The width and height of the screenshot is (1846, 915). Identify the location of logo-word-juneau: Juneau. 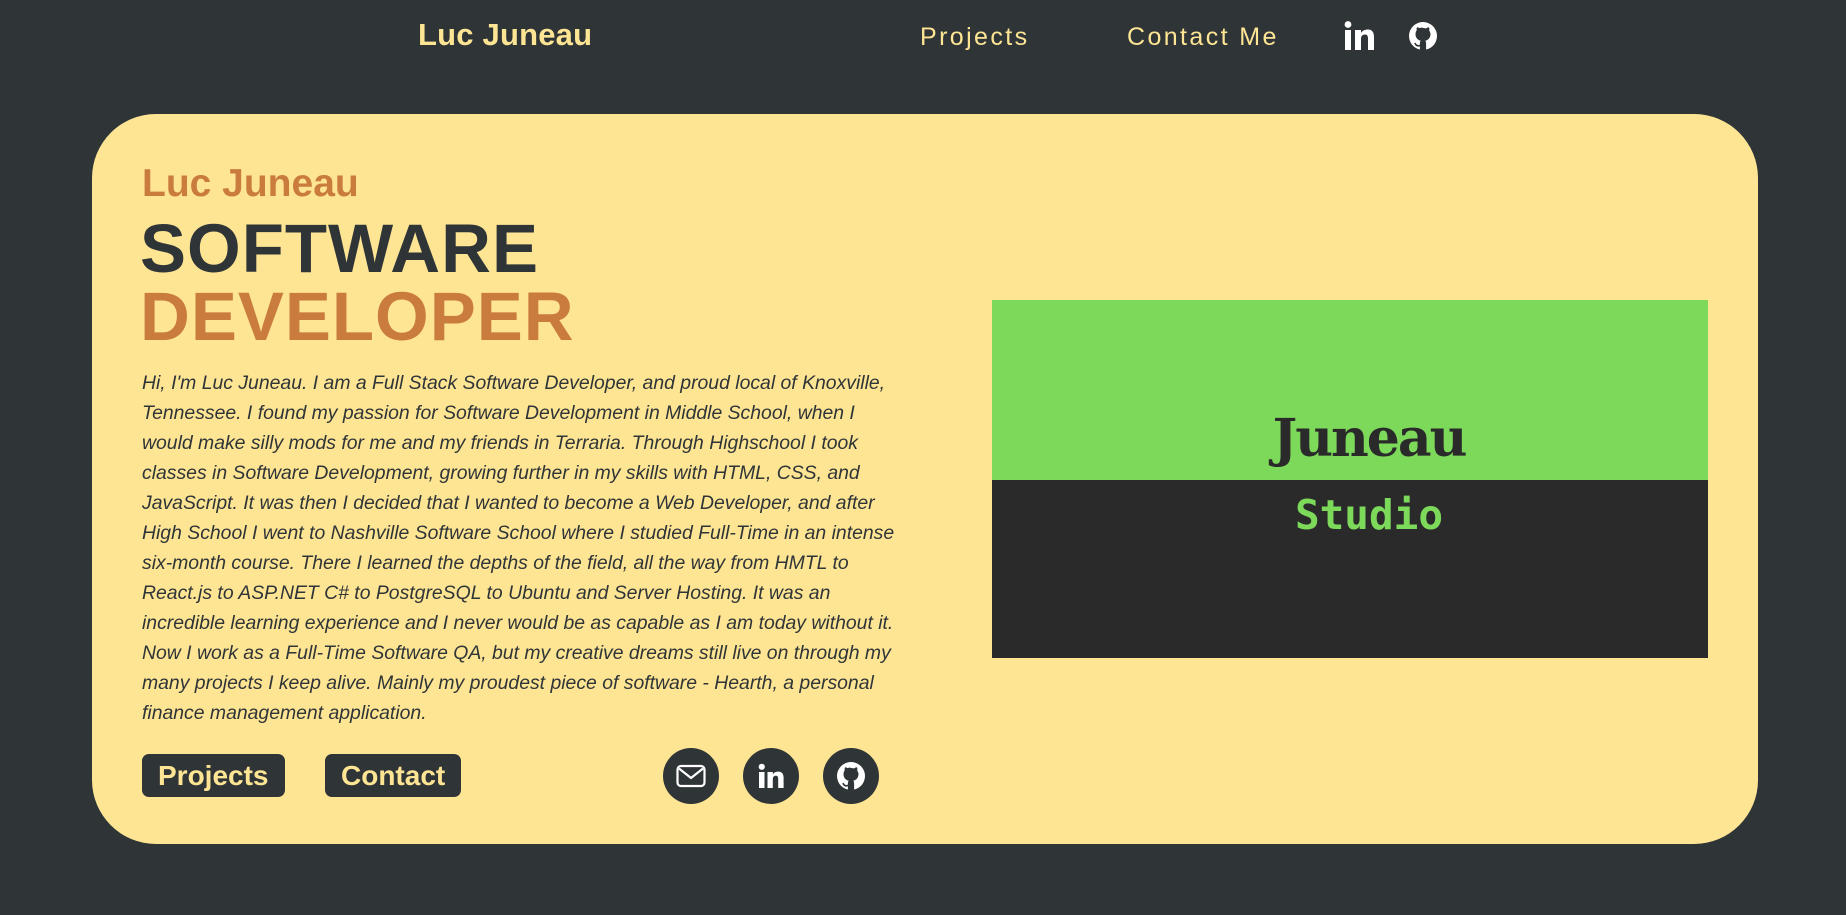
(1370, 438).